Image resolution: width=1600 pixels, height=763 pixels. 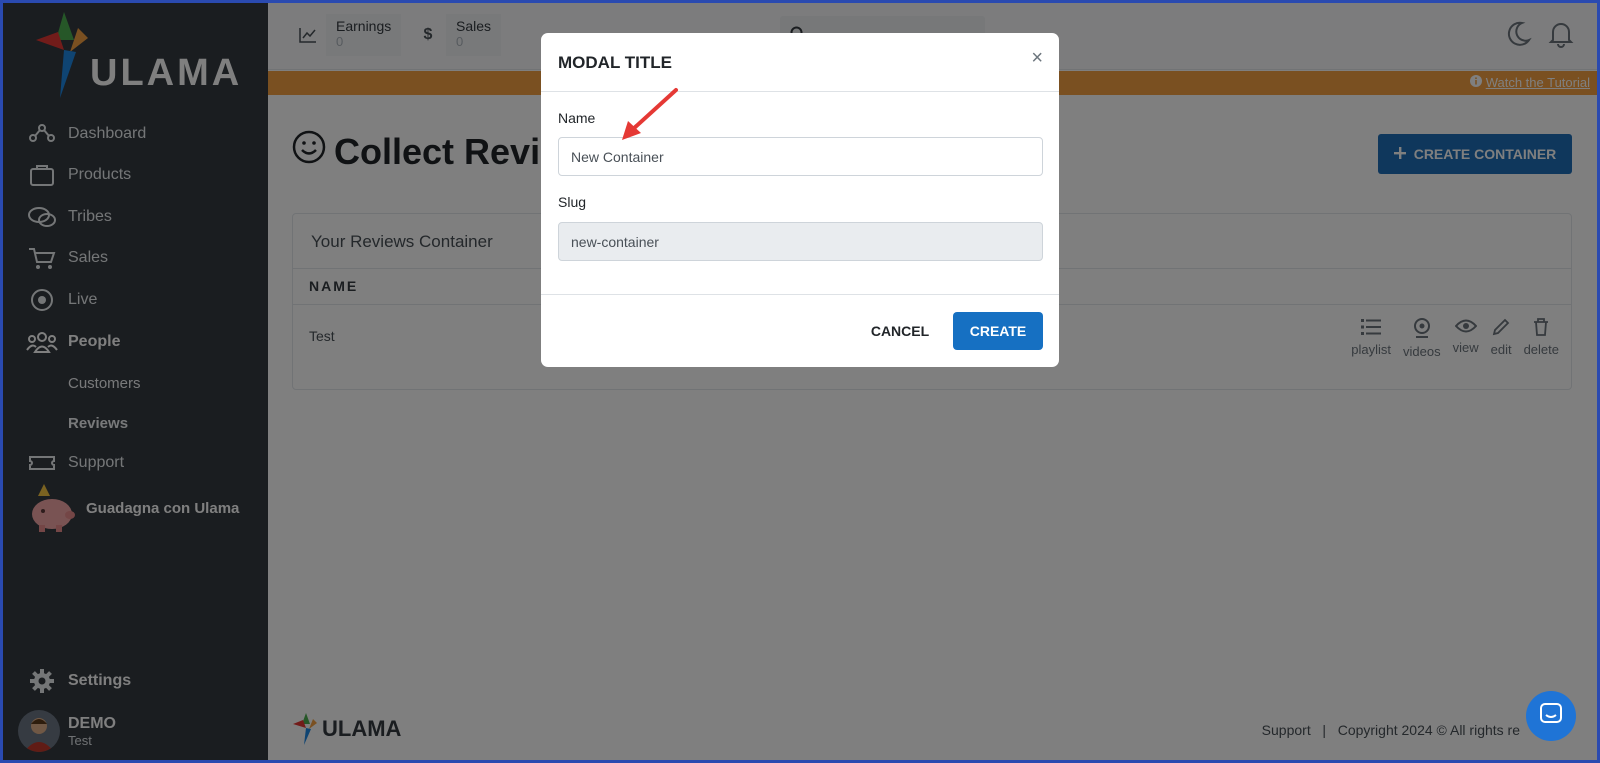 I want to click on create-container-modal: MODAL TITLE × Name Slug CANCEL CREATE, so click(x=800, y=200).